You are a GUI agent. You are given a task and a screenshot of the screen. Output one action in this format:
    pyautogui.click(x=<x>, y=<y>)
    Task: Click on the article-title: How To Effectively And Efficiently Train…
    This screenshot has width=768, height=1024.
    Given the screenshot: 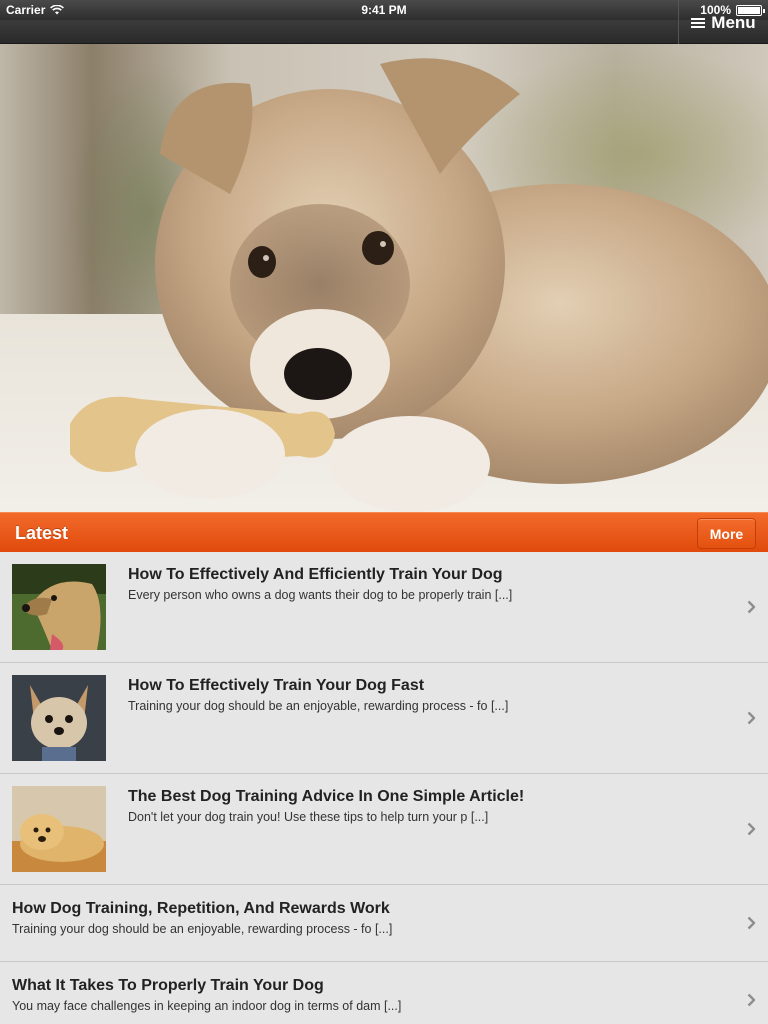 What is the action you would take?
    pyautogui.click(x=315, y=574)
    